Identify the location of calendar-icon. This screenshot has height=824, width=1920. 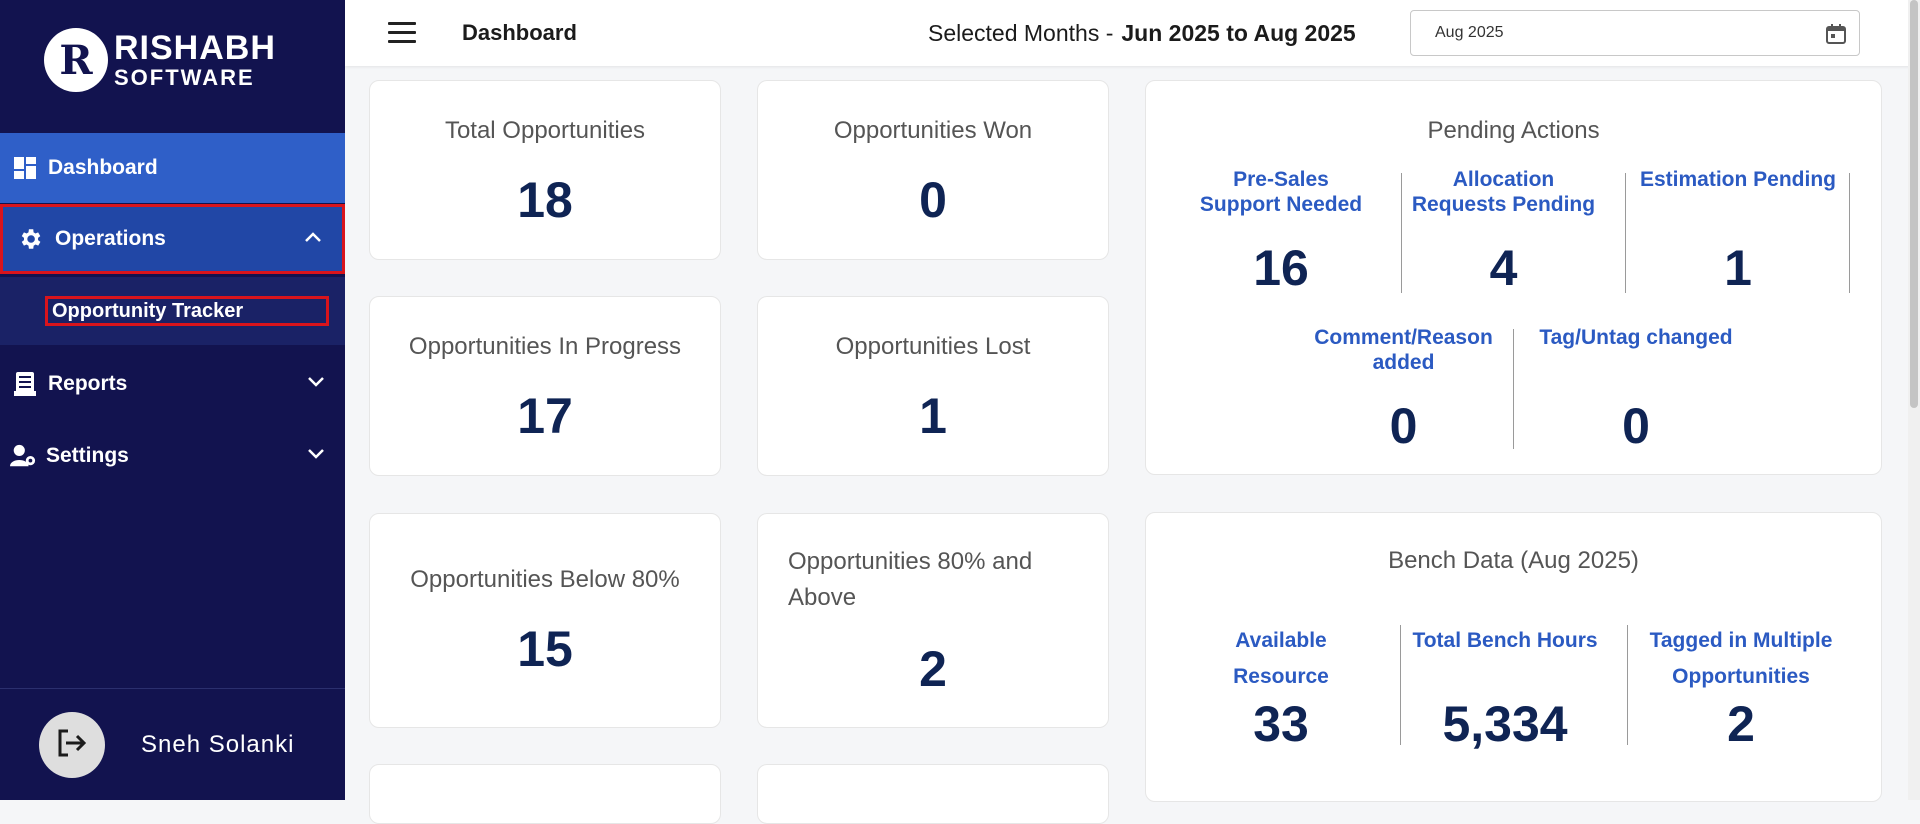
(1836, 36).